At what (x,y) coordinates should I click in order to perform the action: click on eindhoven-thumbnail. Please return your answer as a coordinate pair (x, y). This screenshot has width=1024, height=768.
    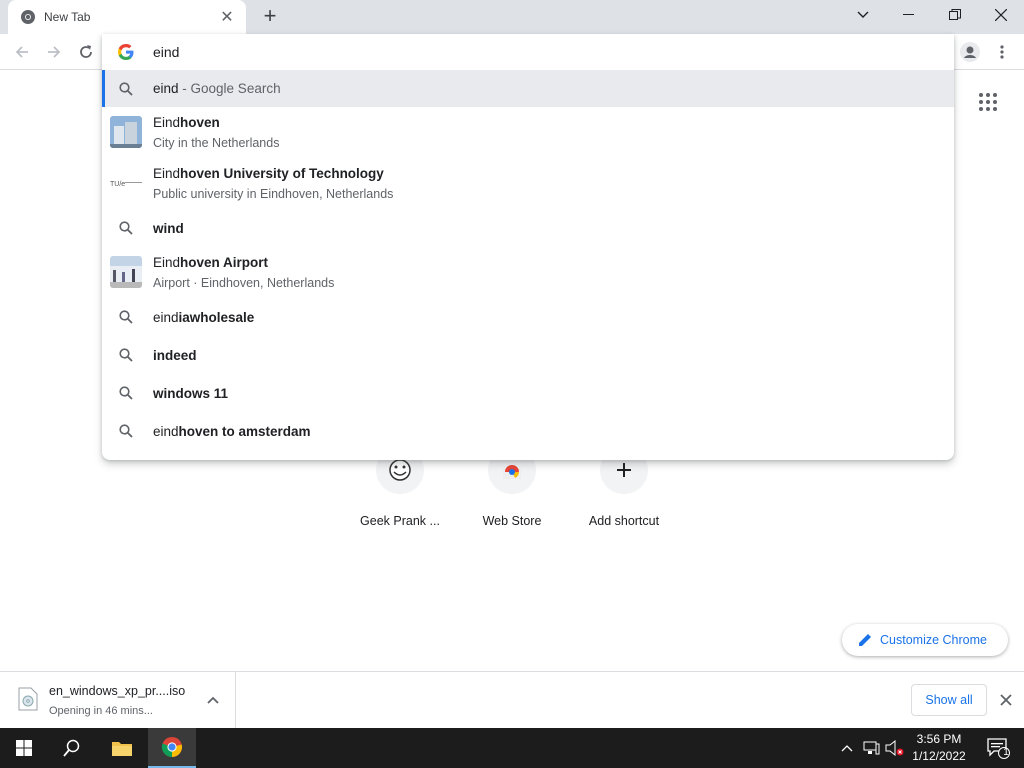
    Looking at the image, I should click on (126, 132).